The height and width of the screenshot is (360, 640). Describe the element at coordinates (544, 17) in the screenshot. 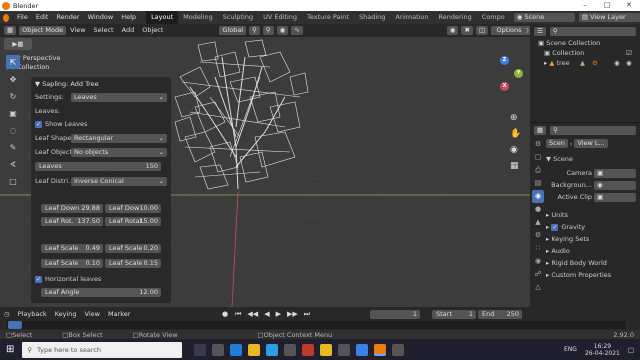

I see `scene-selector: ◉ Scene` at that location.